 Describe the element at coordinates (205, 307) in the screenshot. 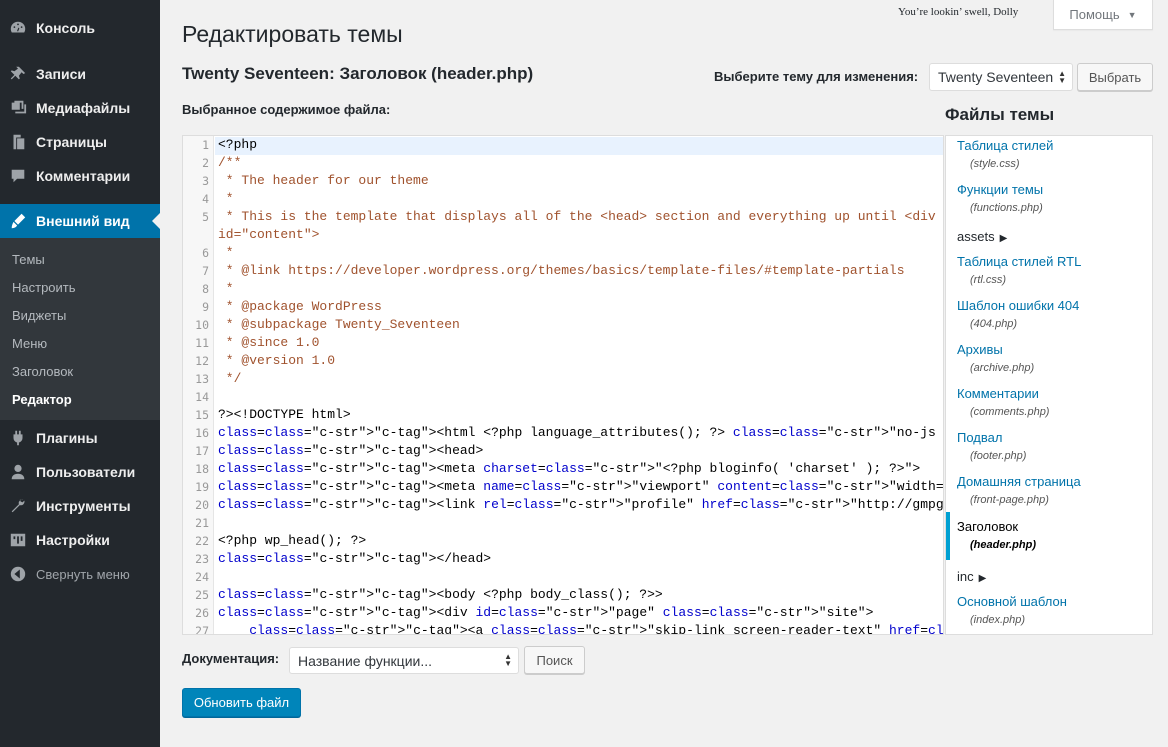

I see `line-number: 9` at that location.